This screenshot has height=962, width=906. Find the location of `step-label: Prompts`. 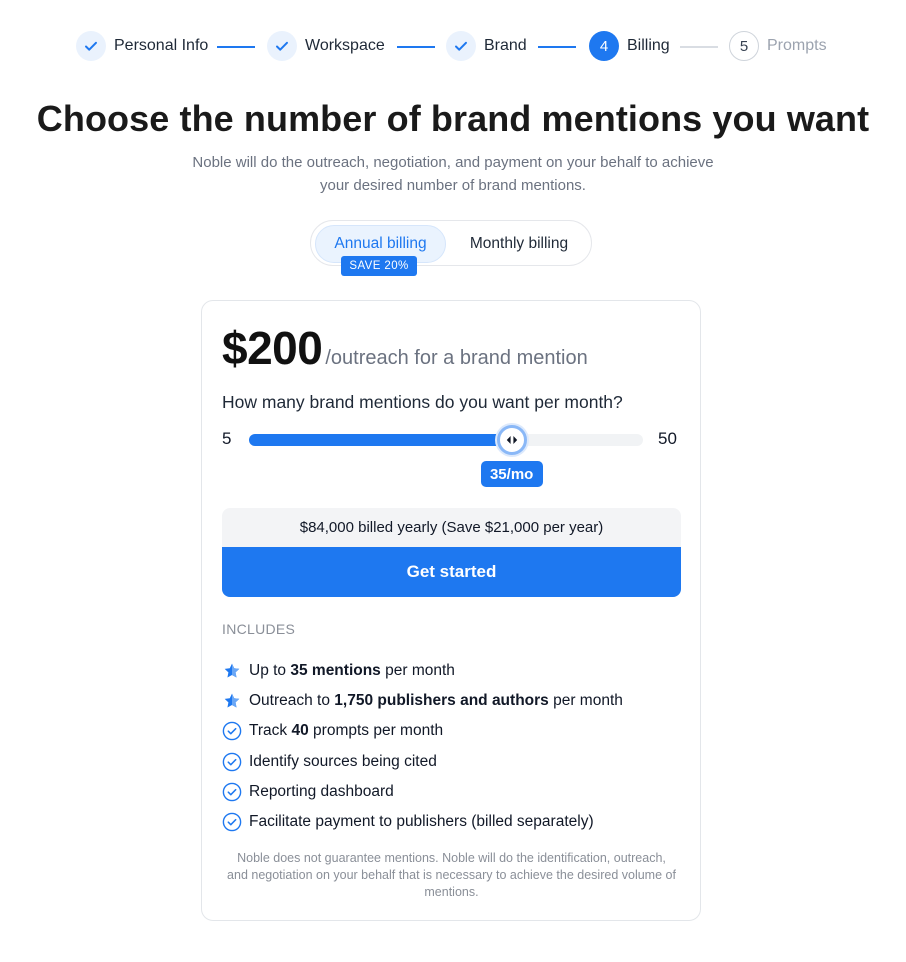

step-label: Prompts is located at coordinates (797, 45).